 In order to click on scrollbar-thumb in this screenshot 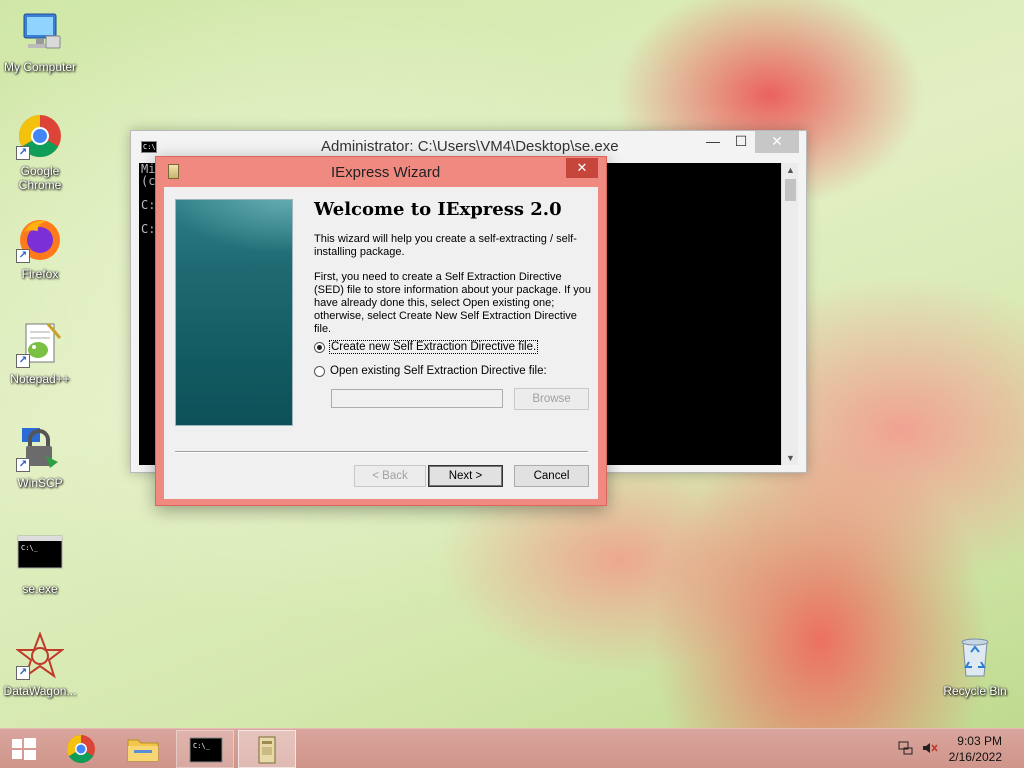, I will do `click(790, 190)`.